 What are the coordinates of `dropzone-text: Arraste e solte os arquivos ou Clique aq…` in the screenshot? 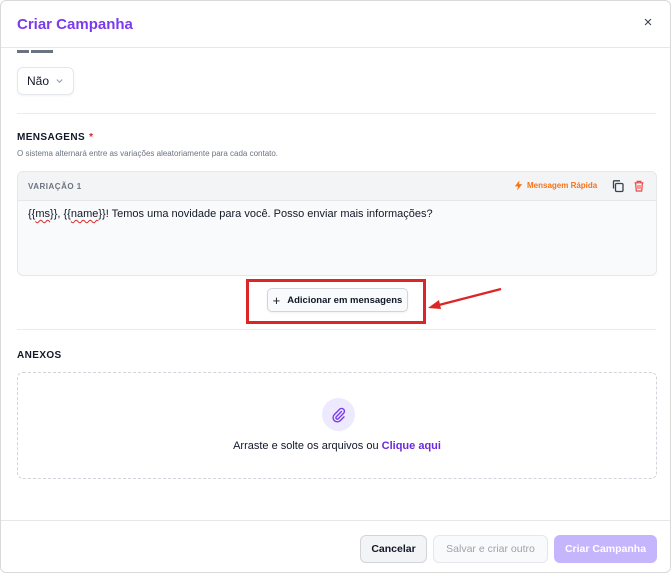 It's located at (337, 446).